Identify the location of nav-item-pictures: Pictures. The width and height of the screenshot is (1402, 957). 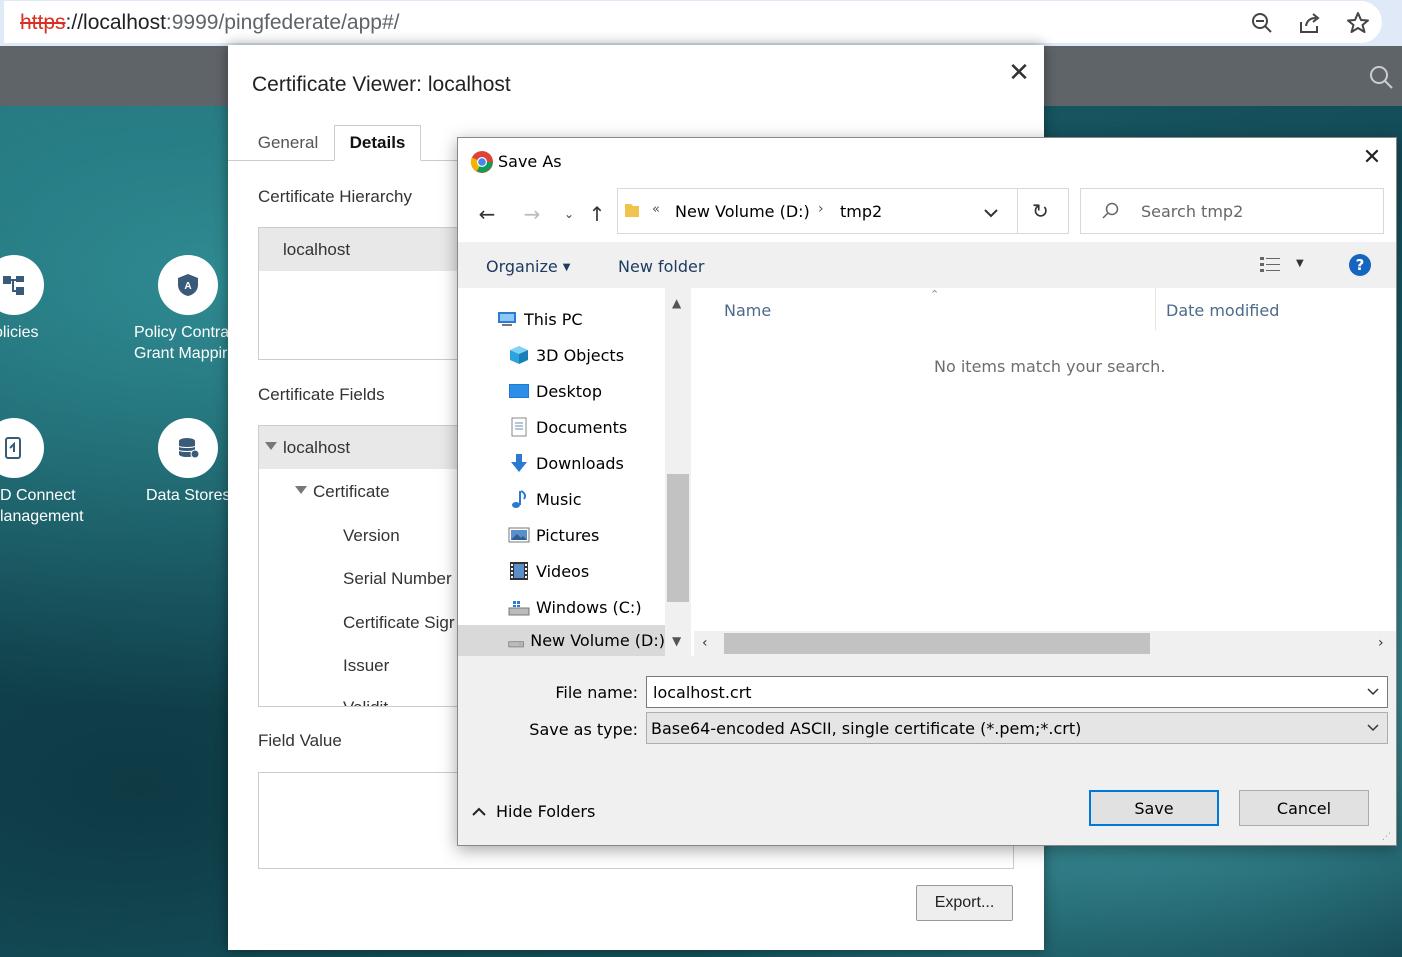
(561, 535).